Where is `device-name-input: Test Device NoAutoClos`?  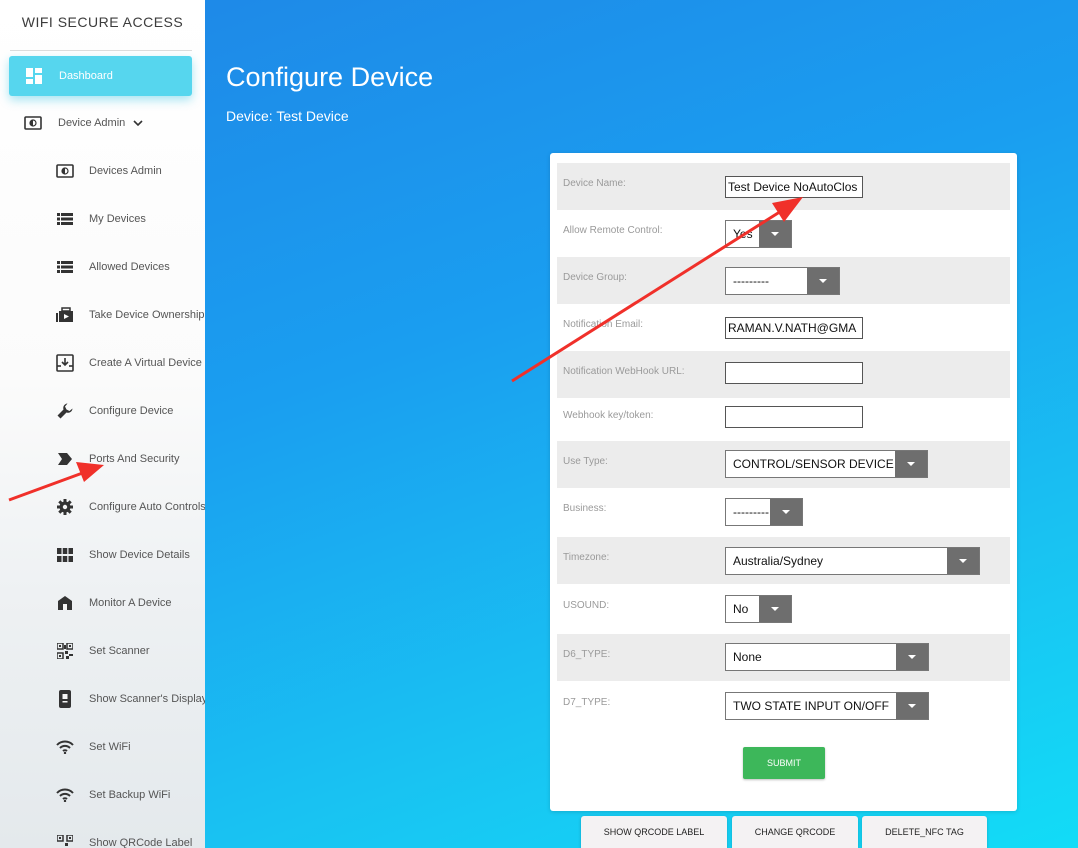 device-name-input: Test Device NoAutoClos is located at coordinates (794, 187).